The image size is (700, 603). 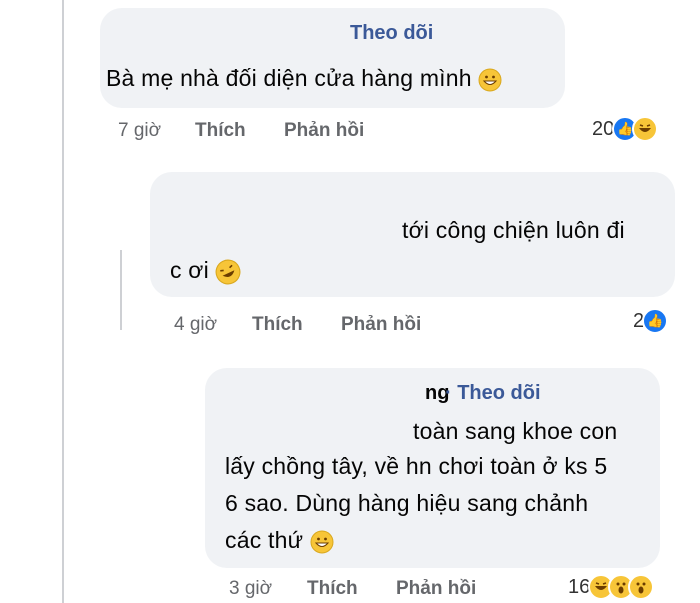 I want to click on reaction-summary: 20 👍, so click(x=625, y=129).